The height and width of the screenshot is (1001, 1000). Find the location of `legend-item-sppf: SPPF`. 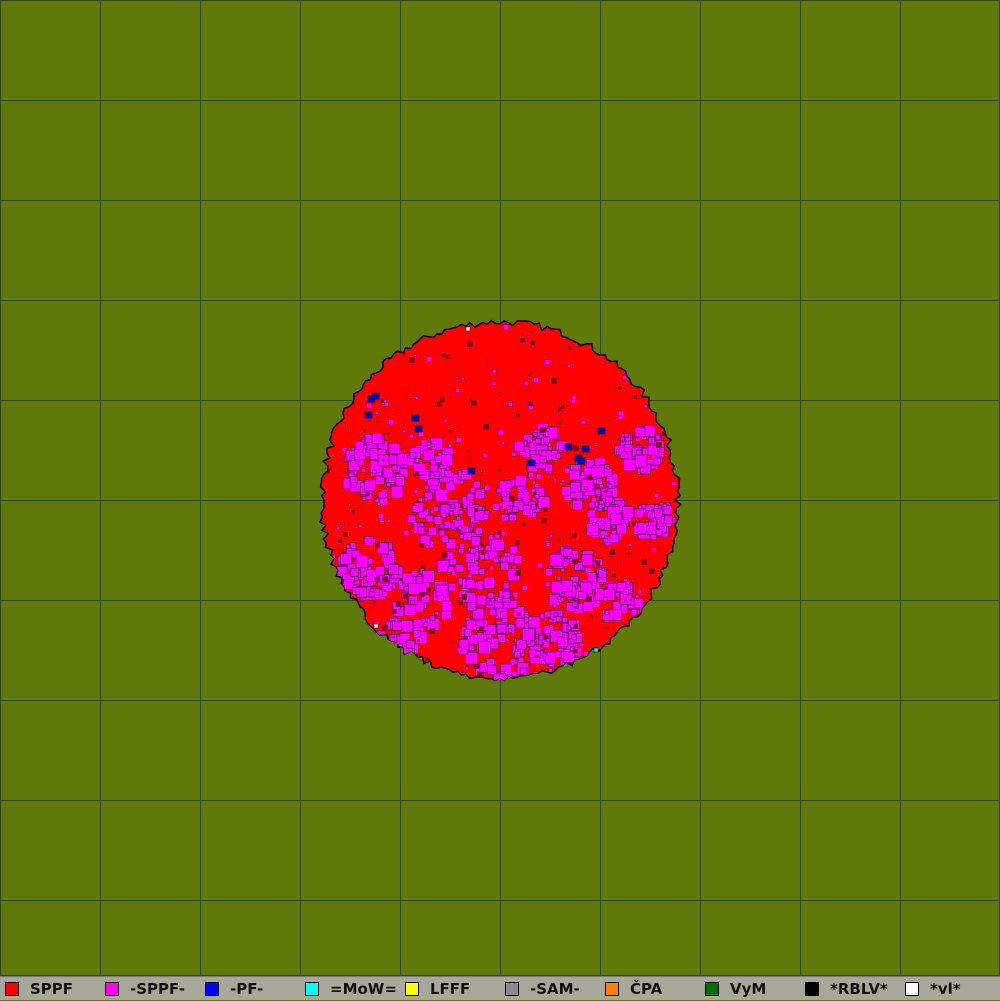

legend-item-sppf: SPPF is located at coordinates (50, 989).